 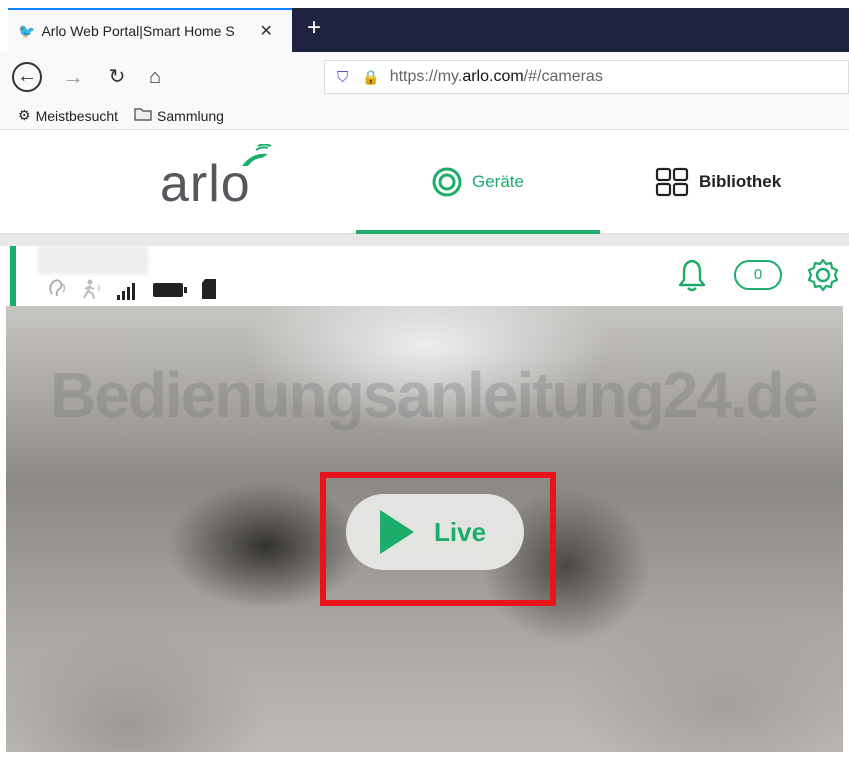 I want to click on audio-icon, so click(x=57, y=288).